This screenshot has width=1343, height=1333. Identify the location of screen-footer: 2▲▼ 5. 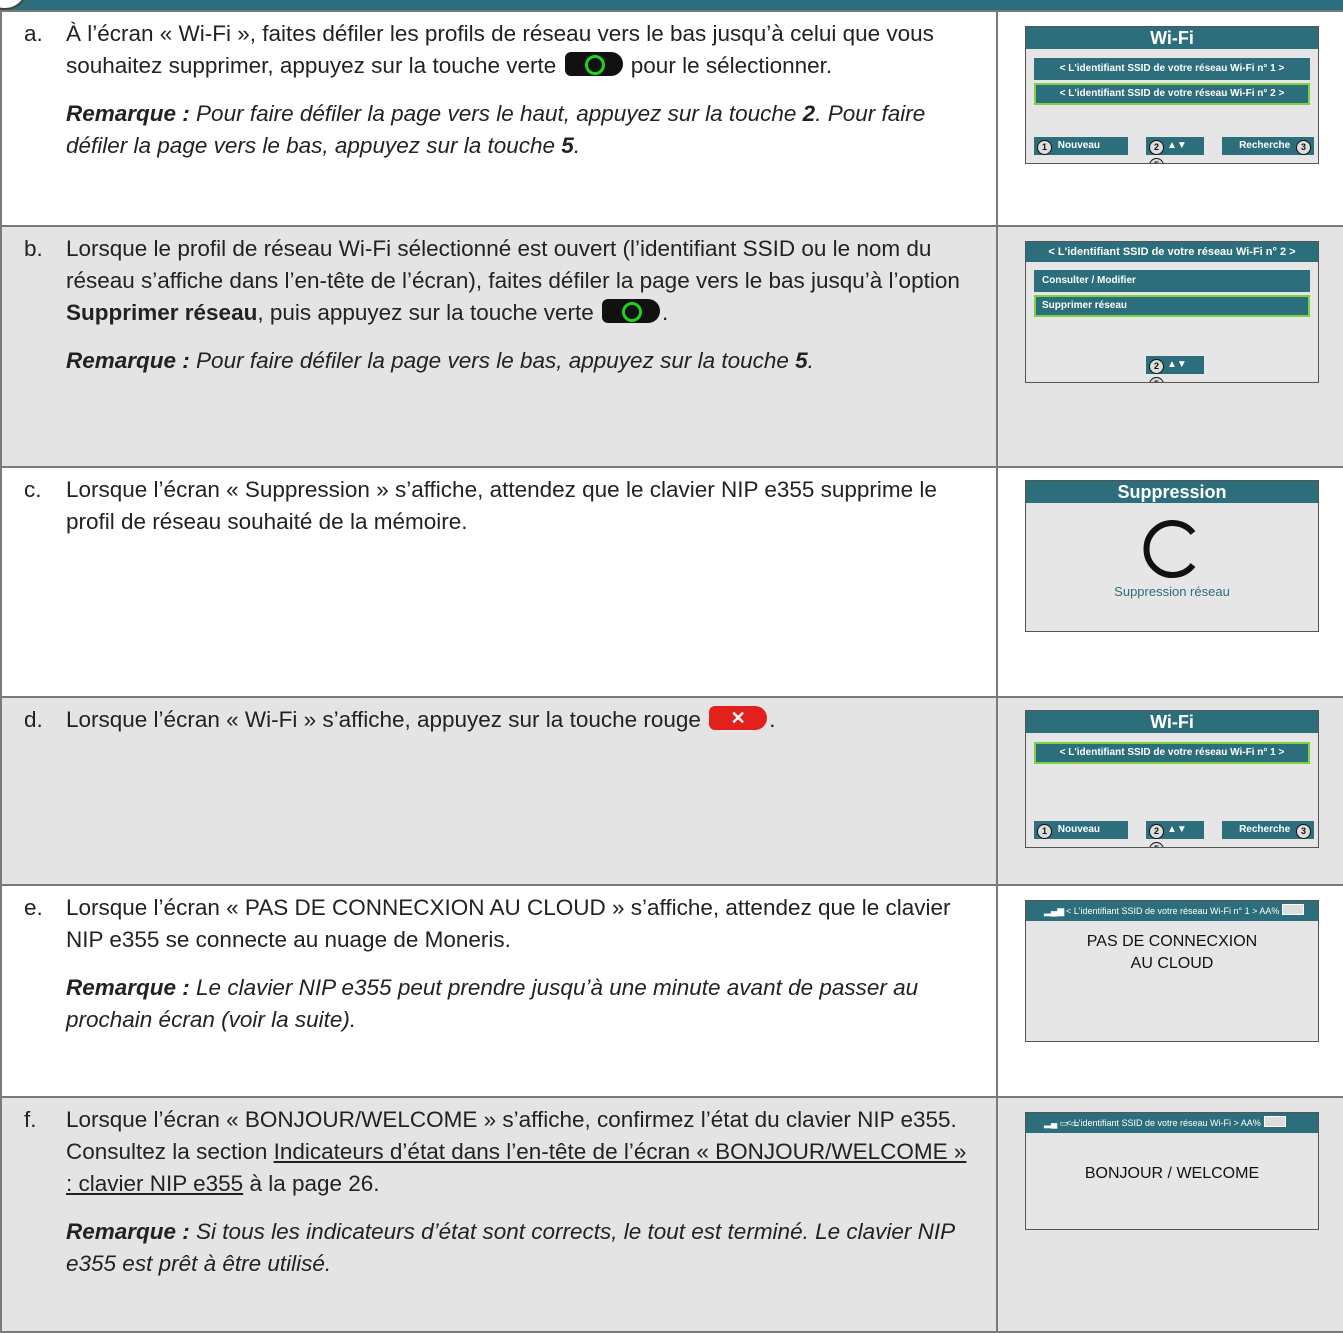
(1174, 369).